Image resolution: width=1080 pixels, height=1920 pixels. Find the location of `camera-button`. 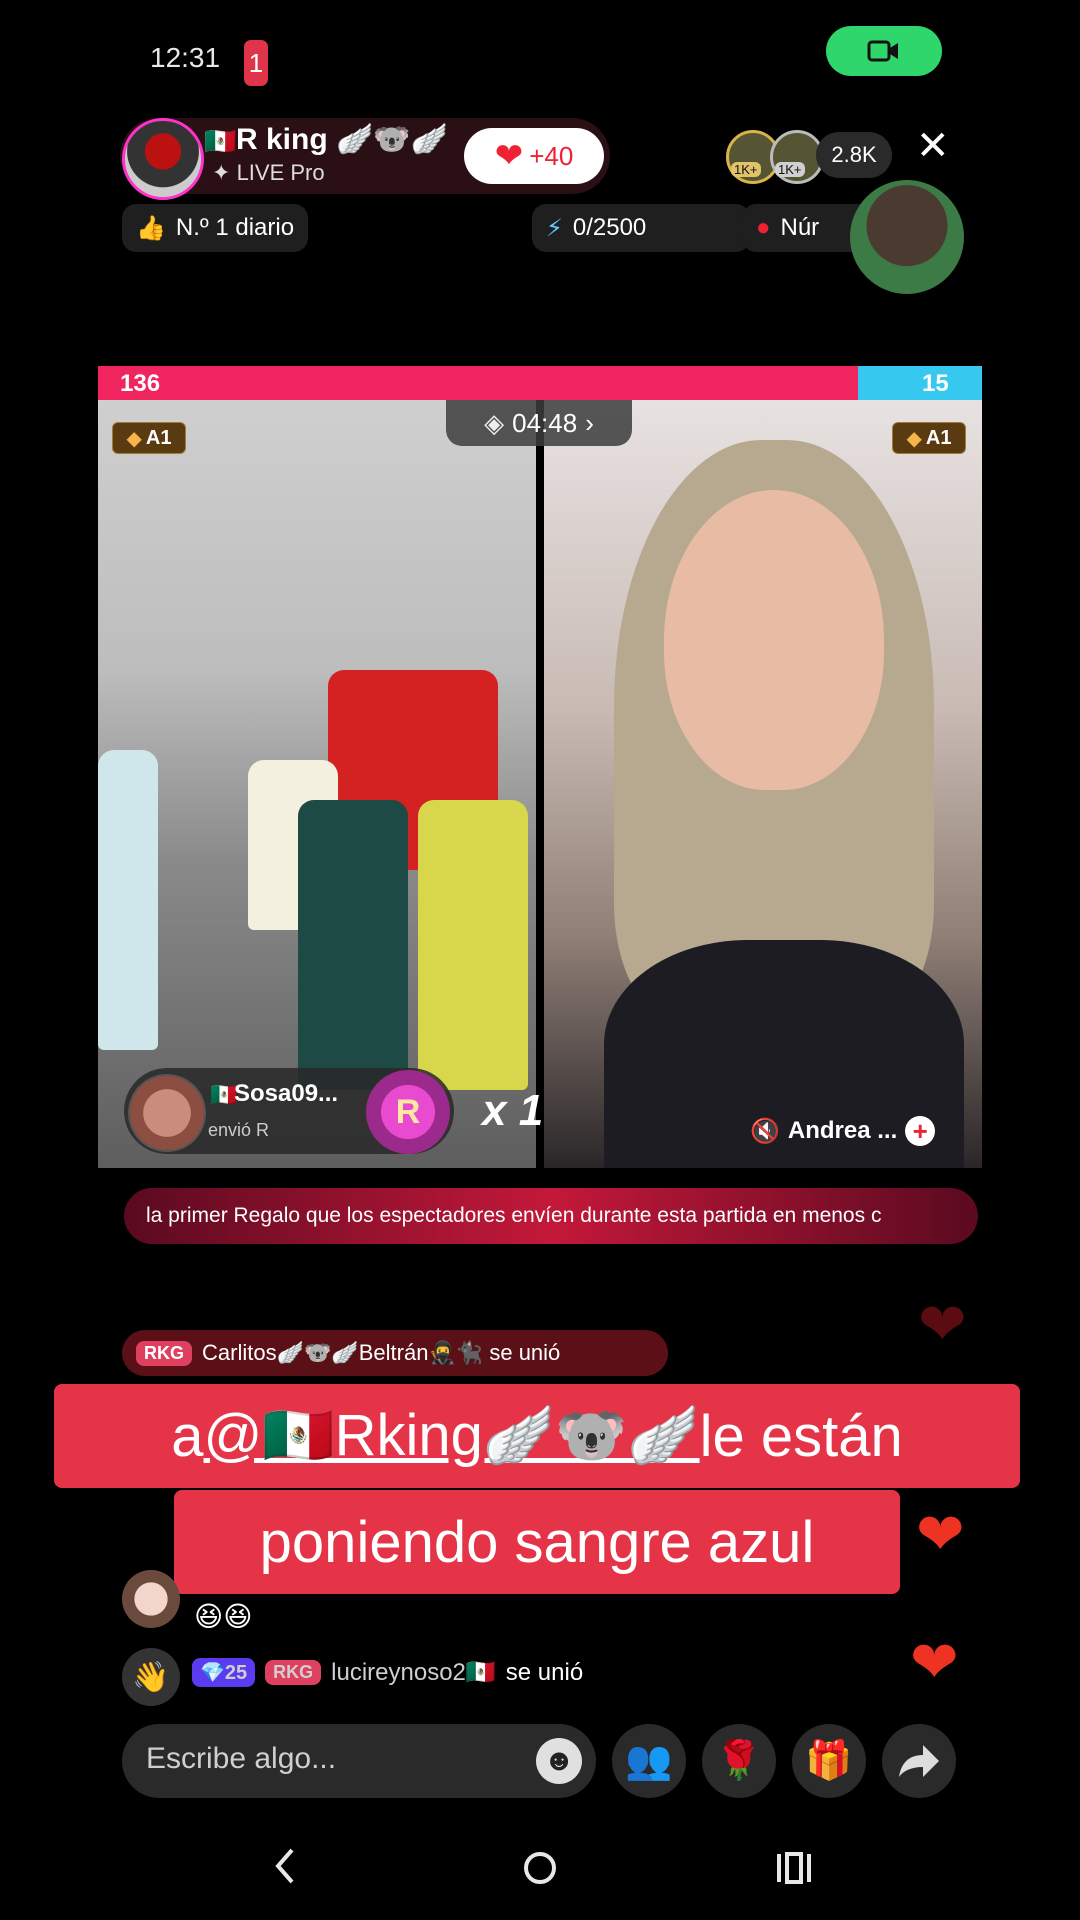

camera-button is located at coordinates (884, 51).